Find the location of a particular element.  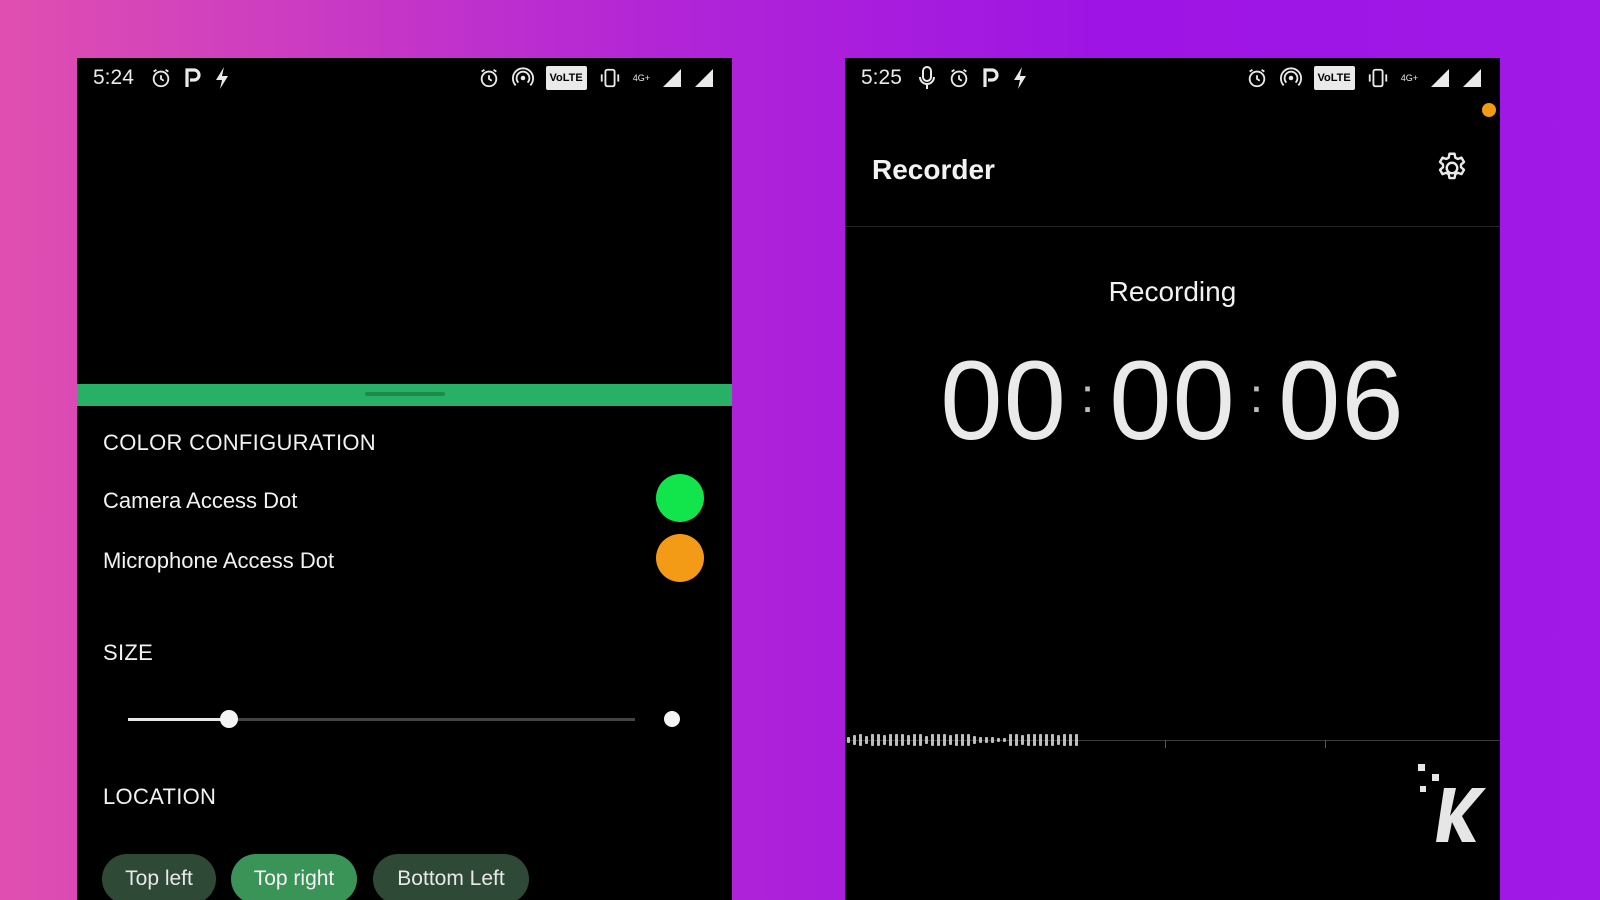

header-divider is located at coordinates (1172, 226).